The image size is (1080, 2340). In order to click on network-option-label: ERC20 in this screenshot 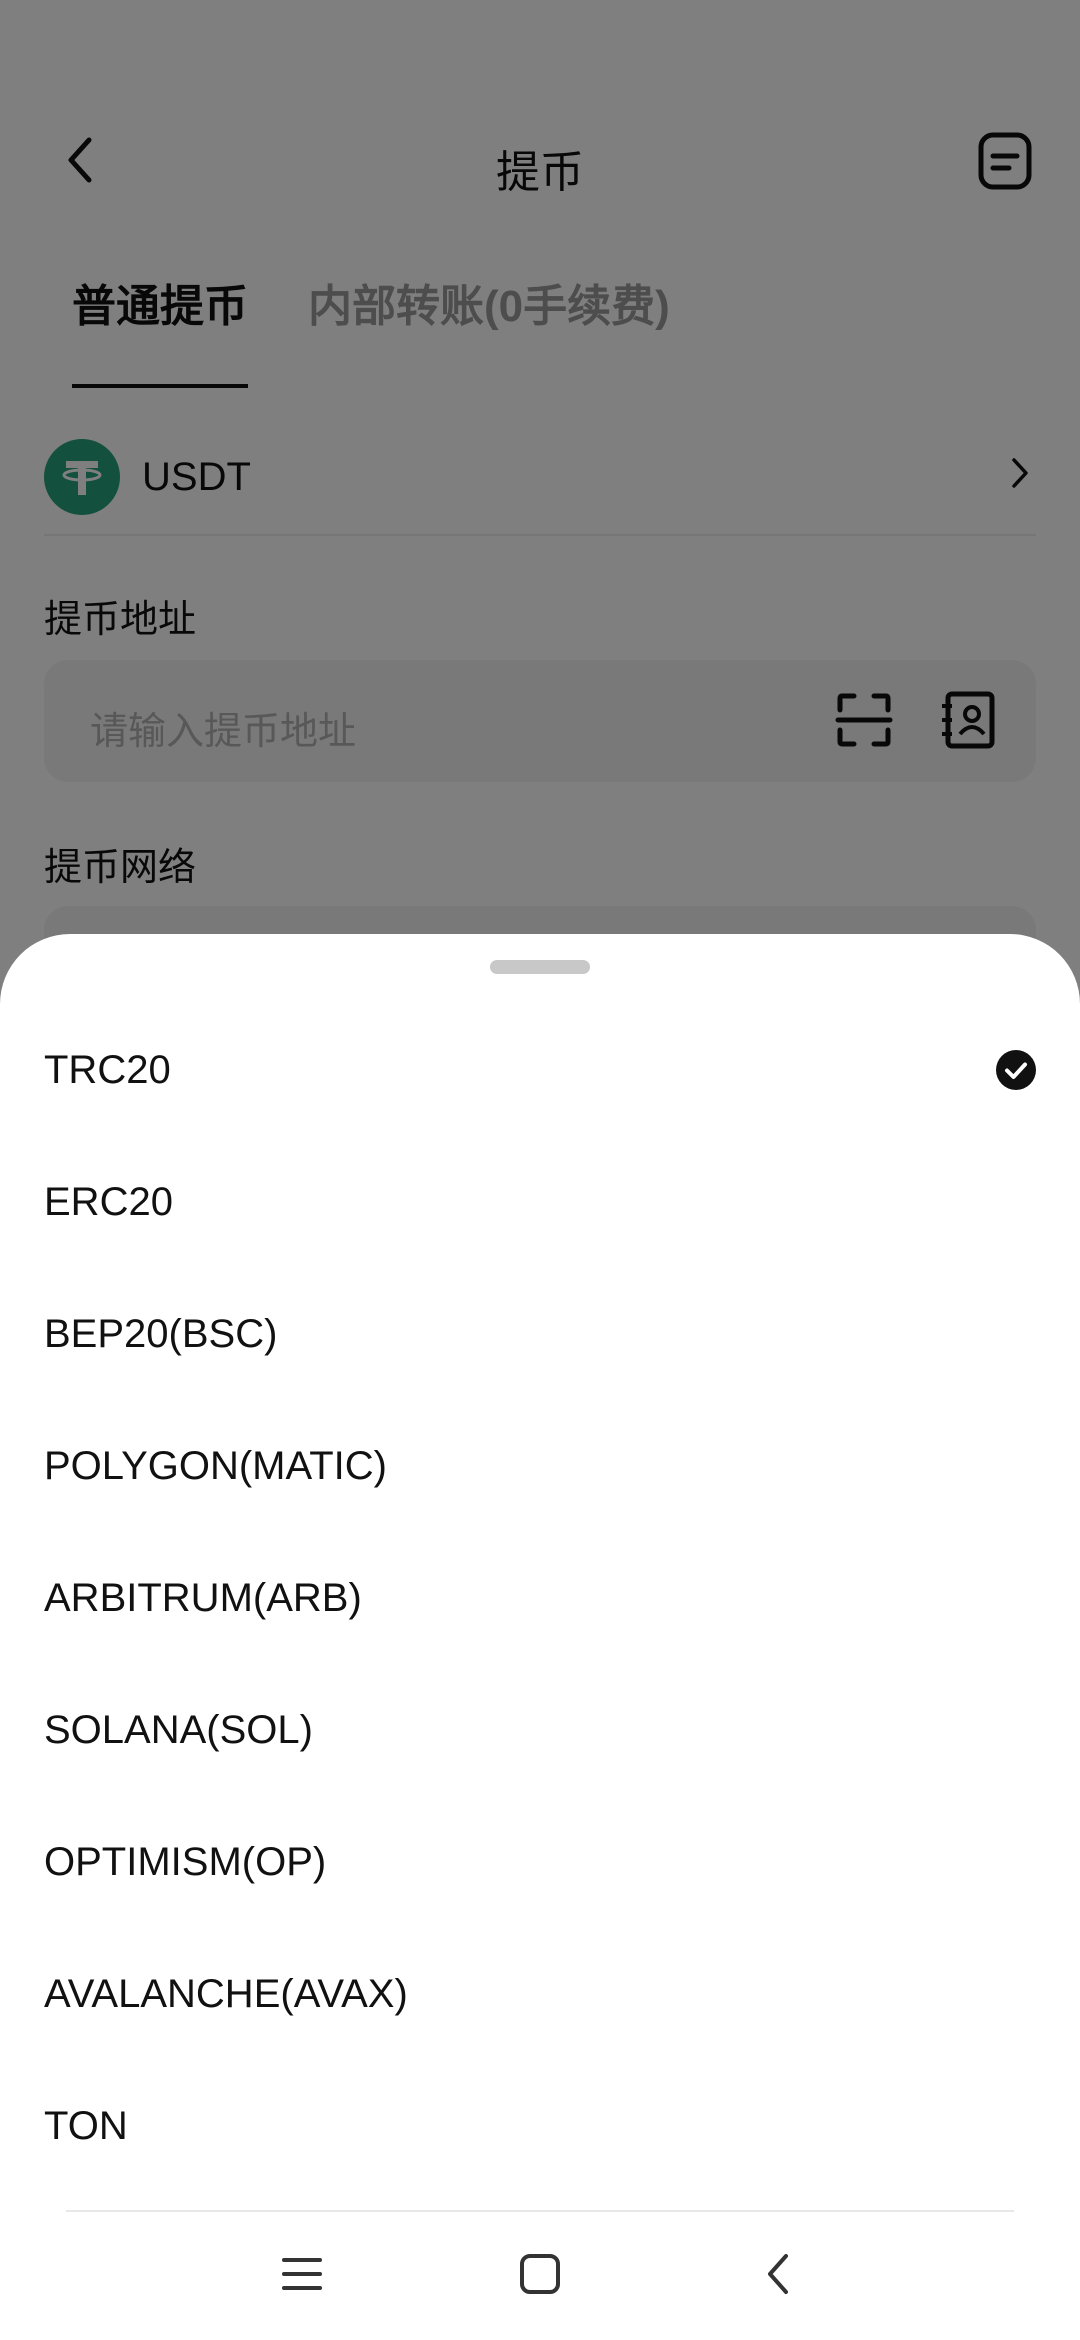, I will do `click(108, 1201)`.